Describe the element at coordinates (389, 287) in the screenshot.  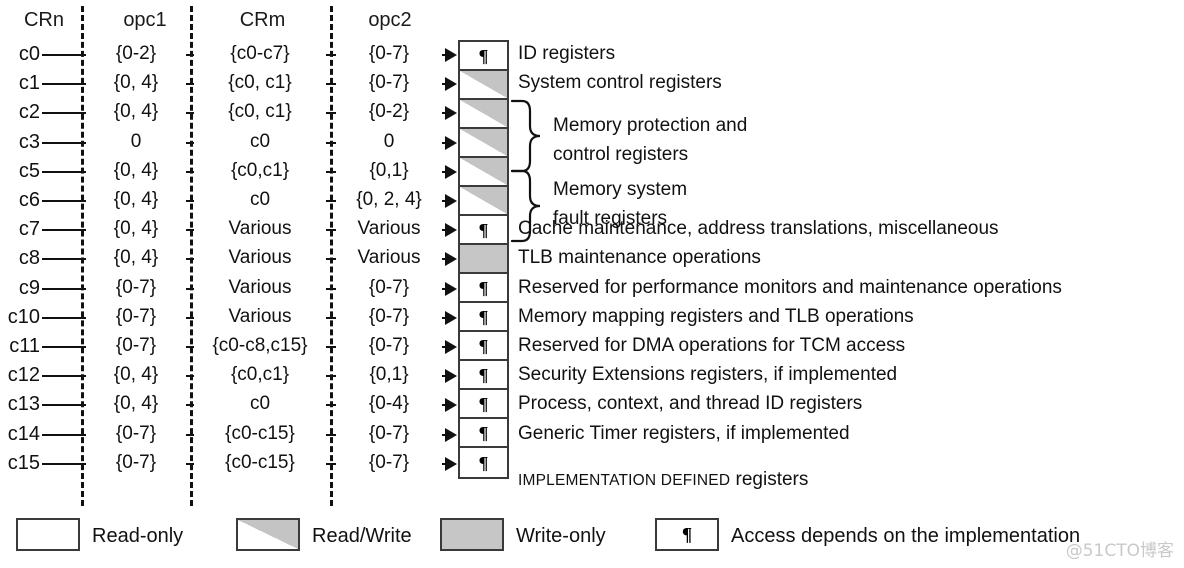
I see `cell-opc2-c9: {0-7}` at that location.